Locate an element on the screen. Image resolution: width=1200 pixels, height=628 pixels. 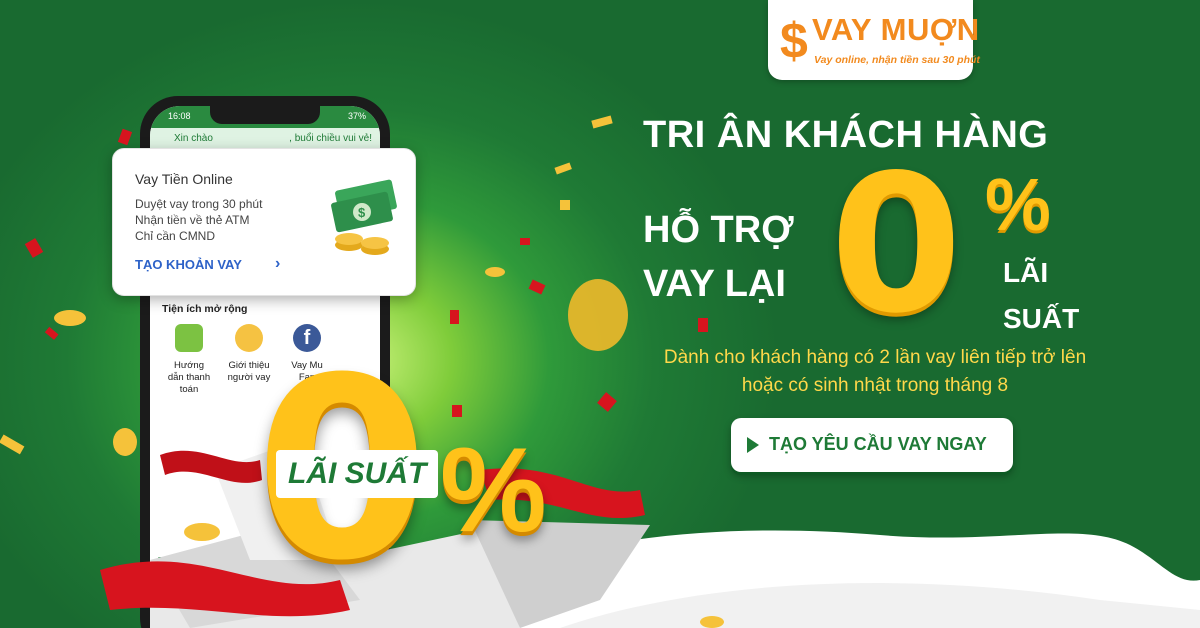
rate-value: 0 is located at coordinates (896, 244).